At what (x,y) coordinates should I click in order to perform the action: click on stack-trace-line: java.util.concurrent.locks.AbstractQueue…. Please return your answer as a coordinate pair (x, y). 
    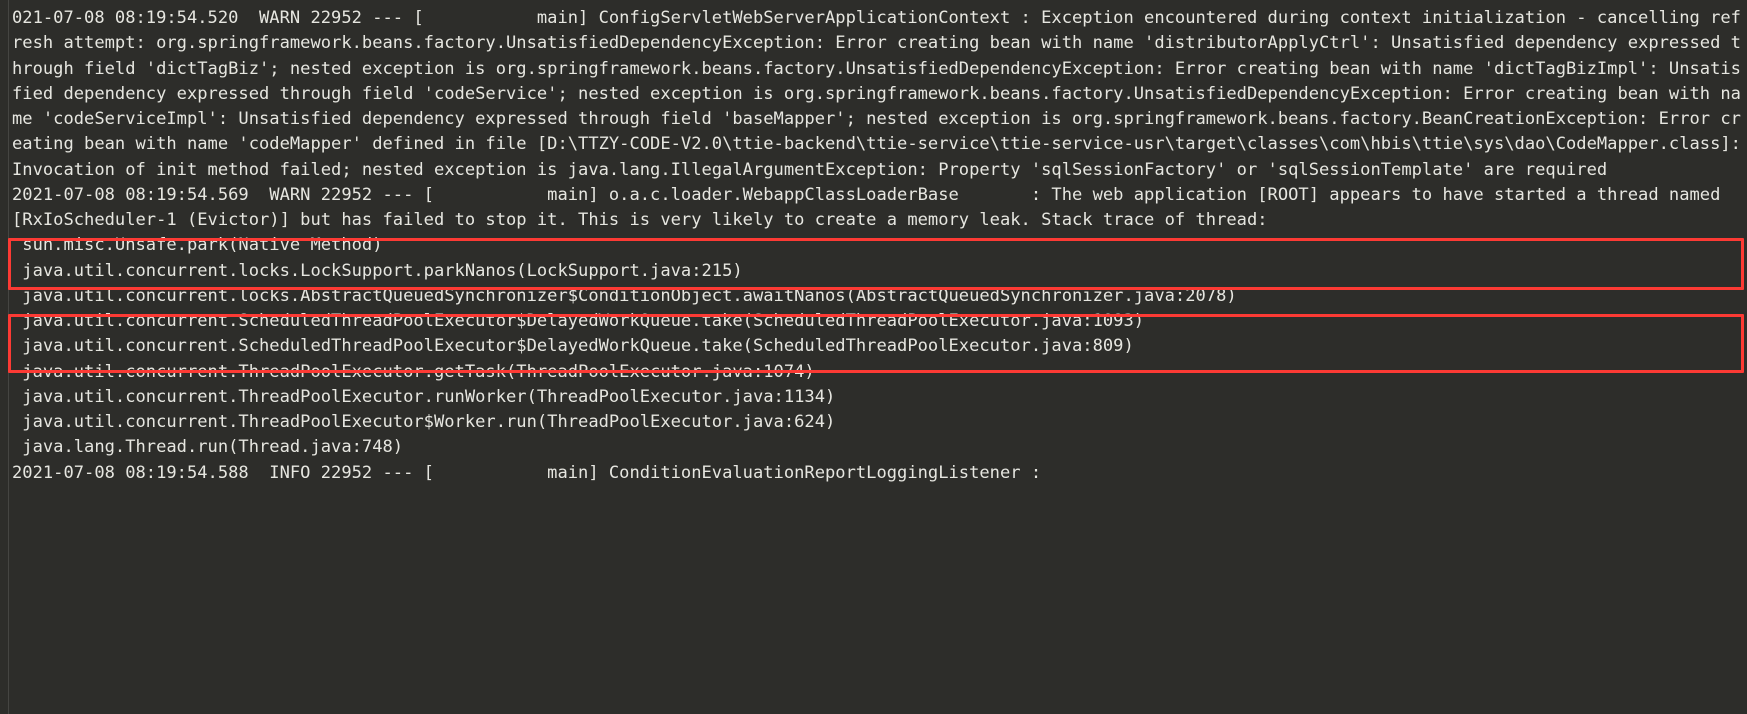
    Looking at the image, I should click on (624, 295).